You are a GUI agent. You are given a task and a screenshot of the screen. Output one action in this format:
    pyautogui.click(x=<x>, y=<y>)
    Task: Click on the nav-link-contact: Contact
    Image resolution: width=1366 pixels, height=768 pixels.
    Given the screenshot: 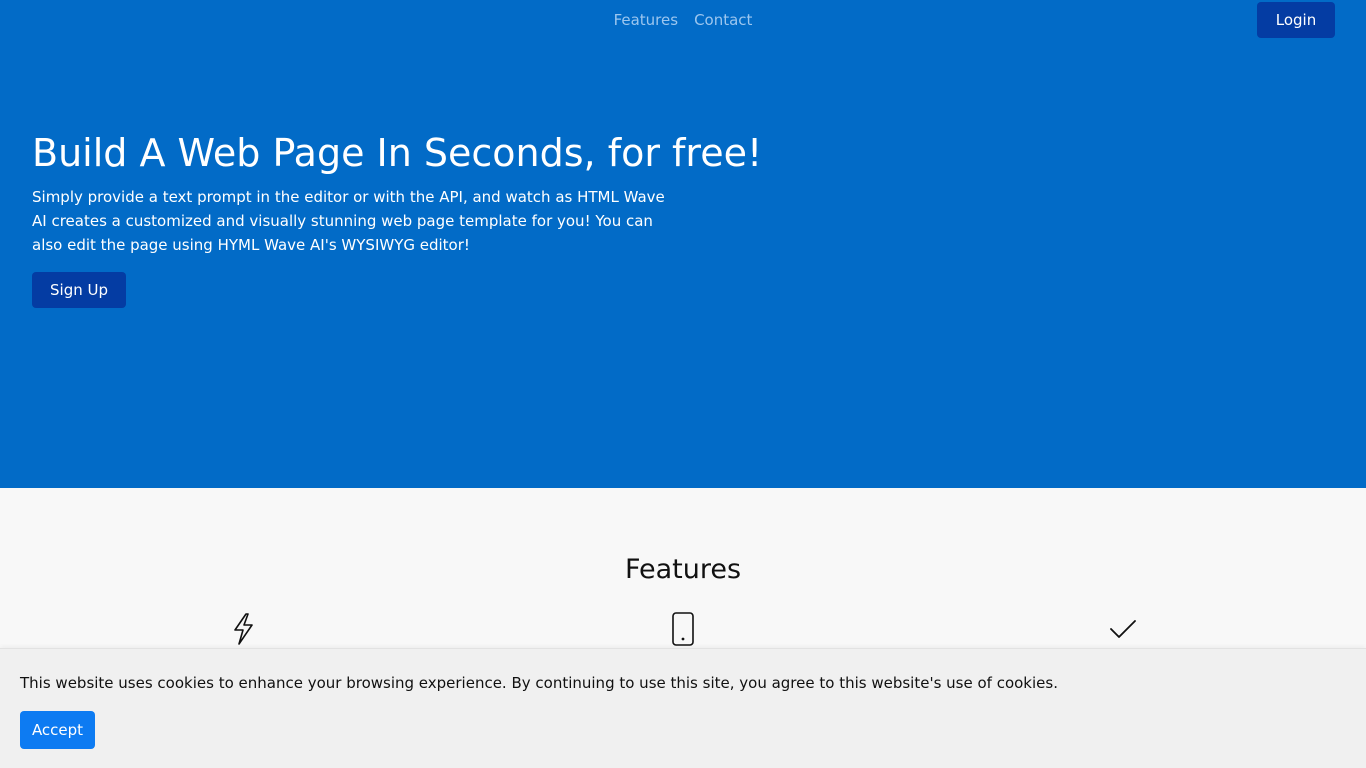 What is the action you would take?
    pyautogui.click(x=723, y=20)
    